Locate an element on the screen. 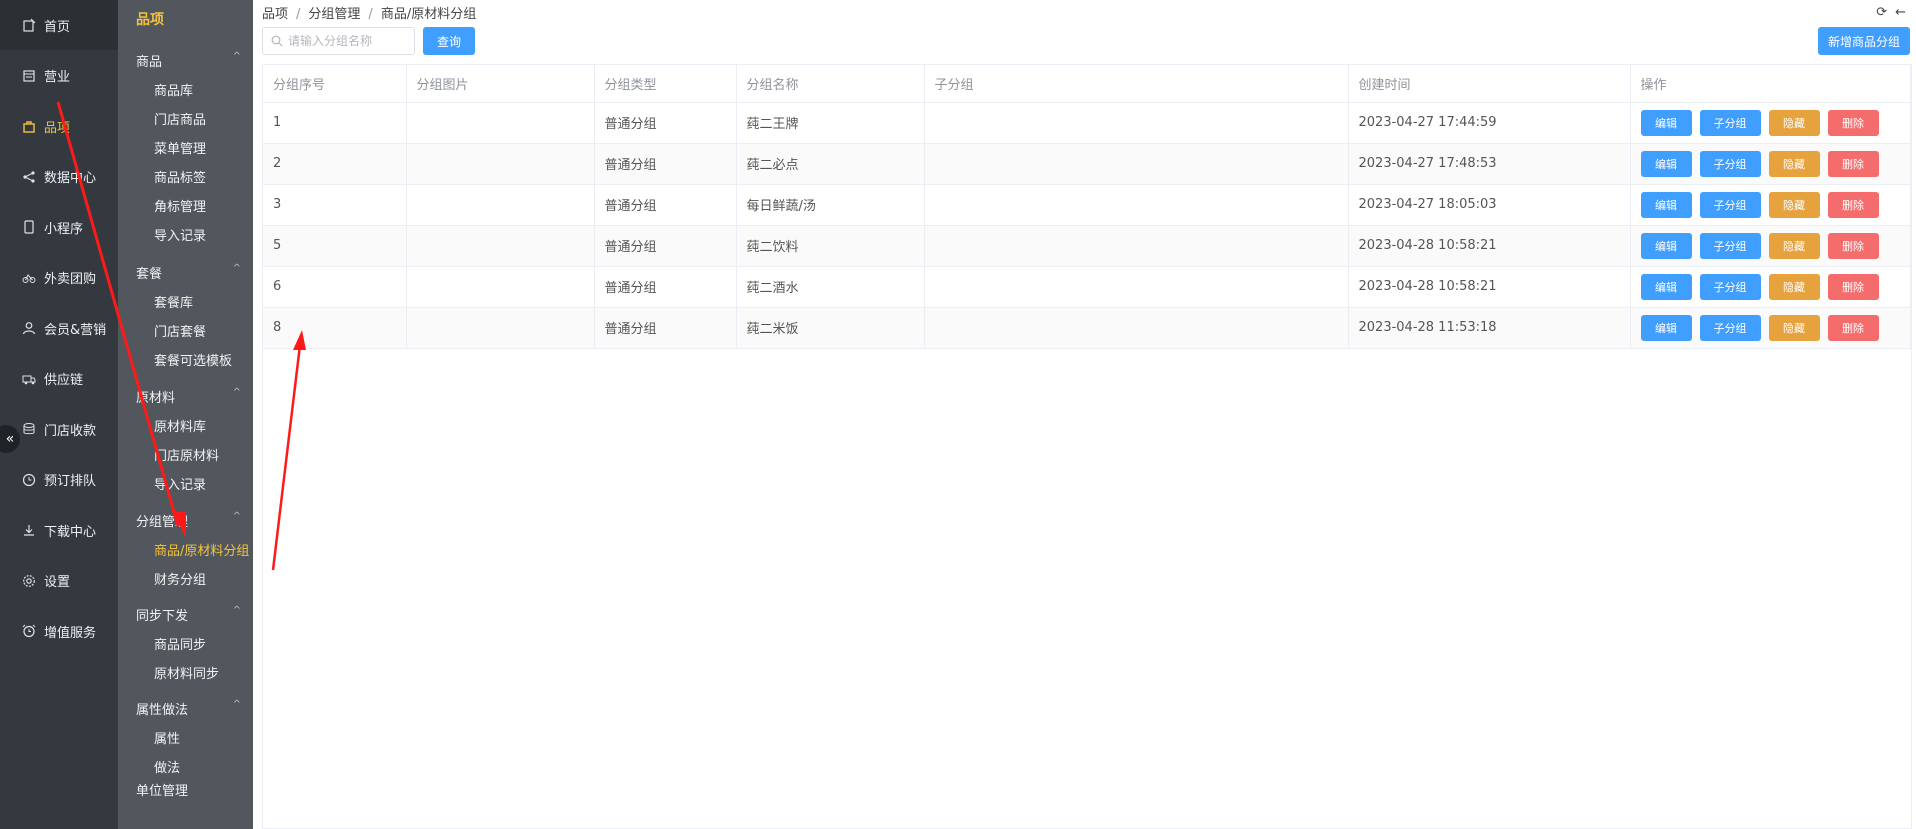 Image resolution: width=1916 pixels, height=829 pixels. cell-created-time: 2023-04-28 11:53:18 is located at coordinates (1489, 328).